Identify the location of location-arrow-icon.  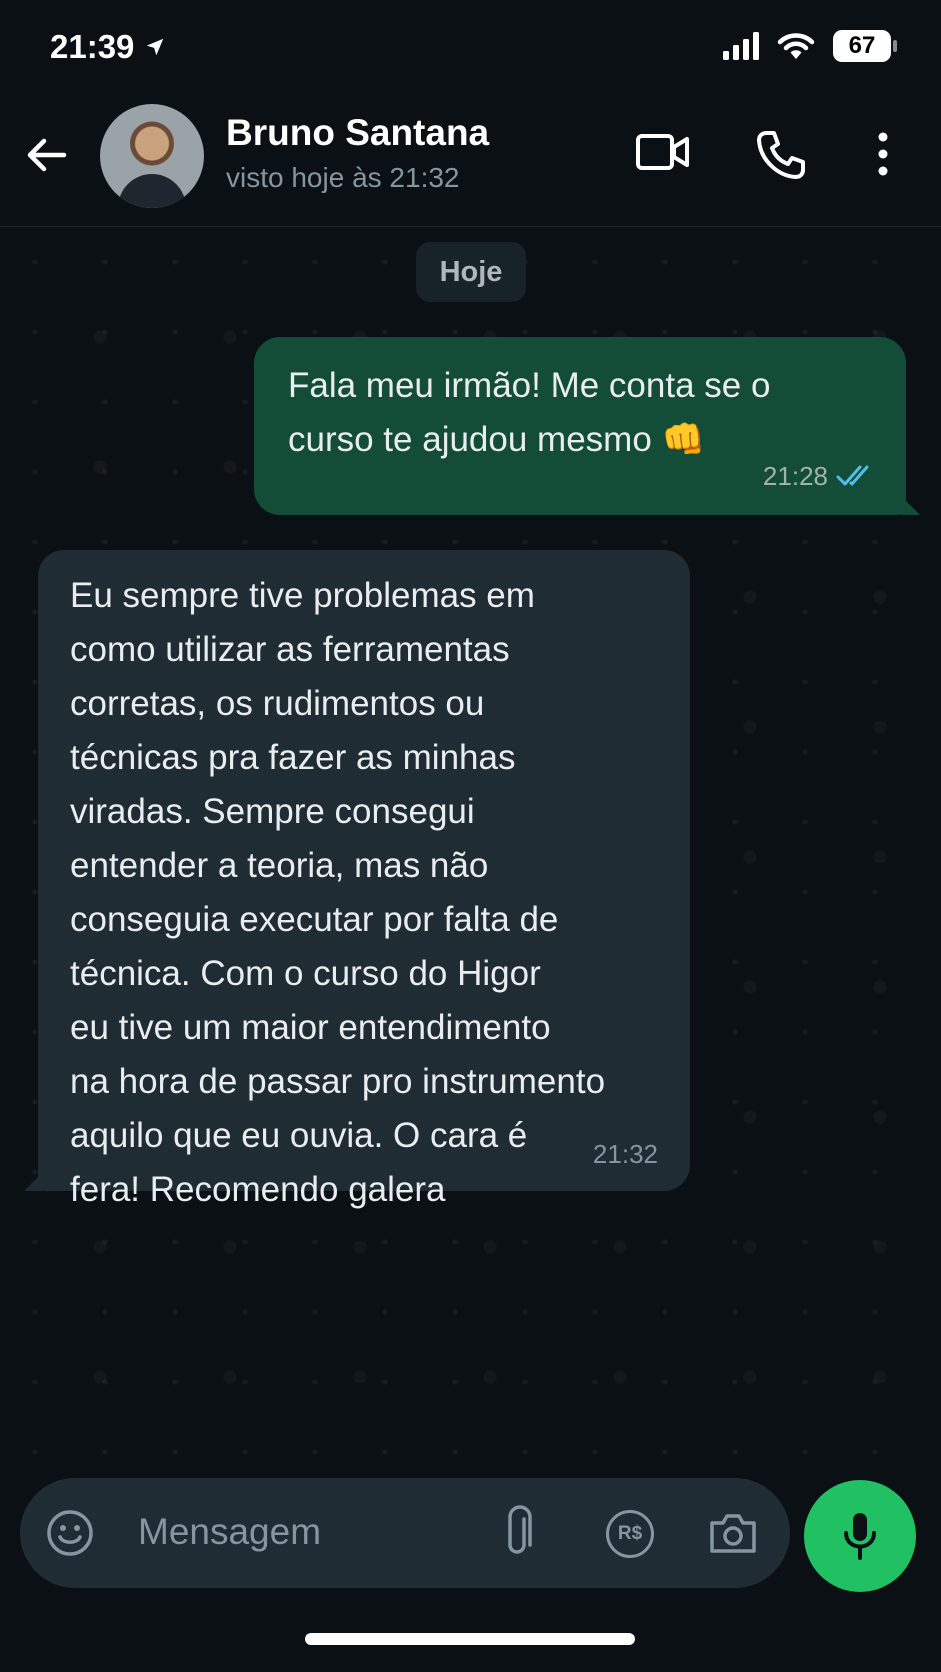
(155, 47).